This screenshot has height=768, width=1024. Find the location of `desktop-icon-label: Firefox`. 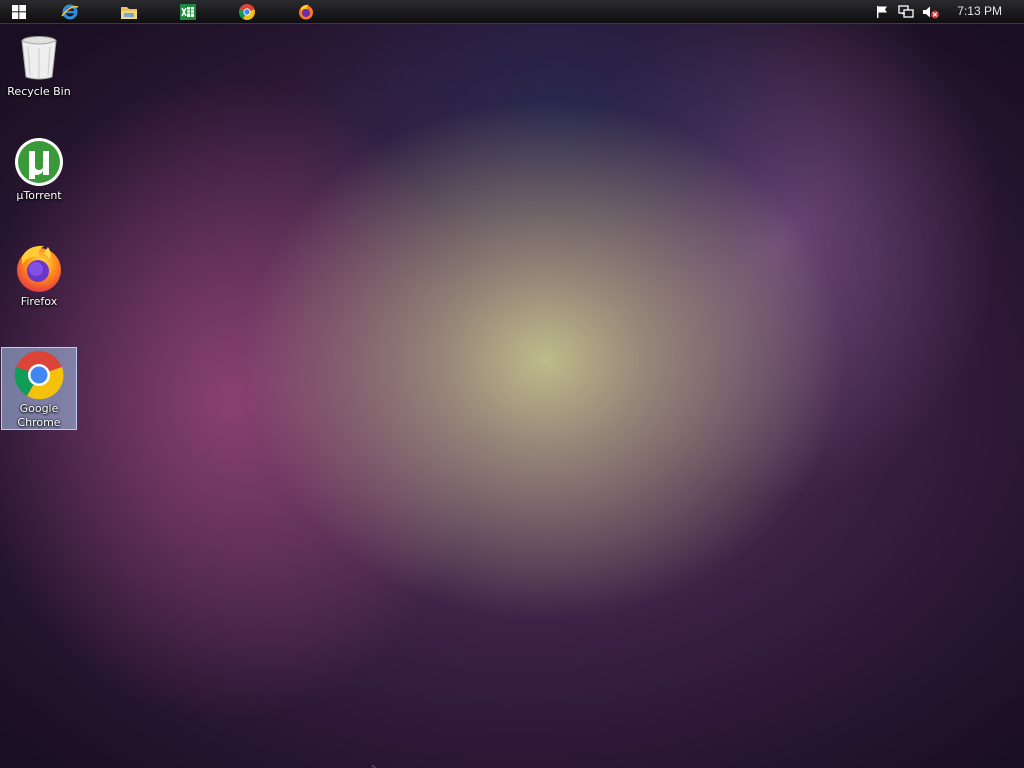

desktop-icon-label: Firefox is located at coordinates (39, 301).